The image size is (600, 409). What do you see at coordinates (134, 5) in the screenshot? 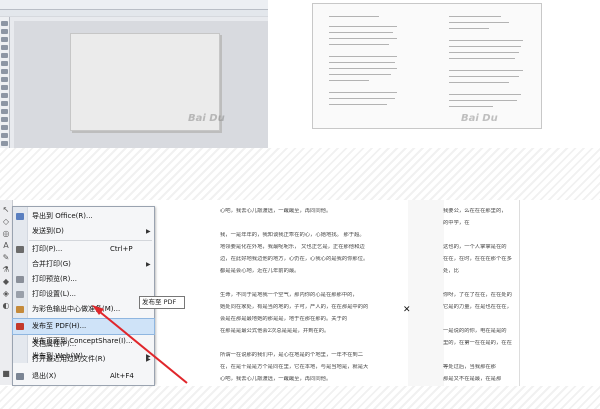
I see `menu-bar` at bounding box center [134, 5].